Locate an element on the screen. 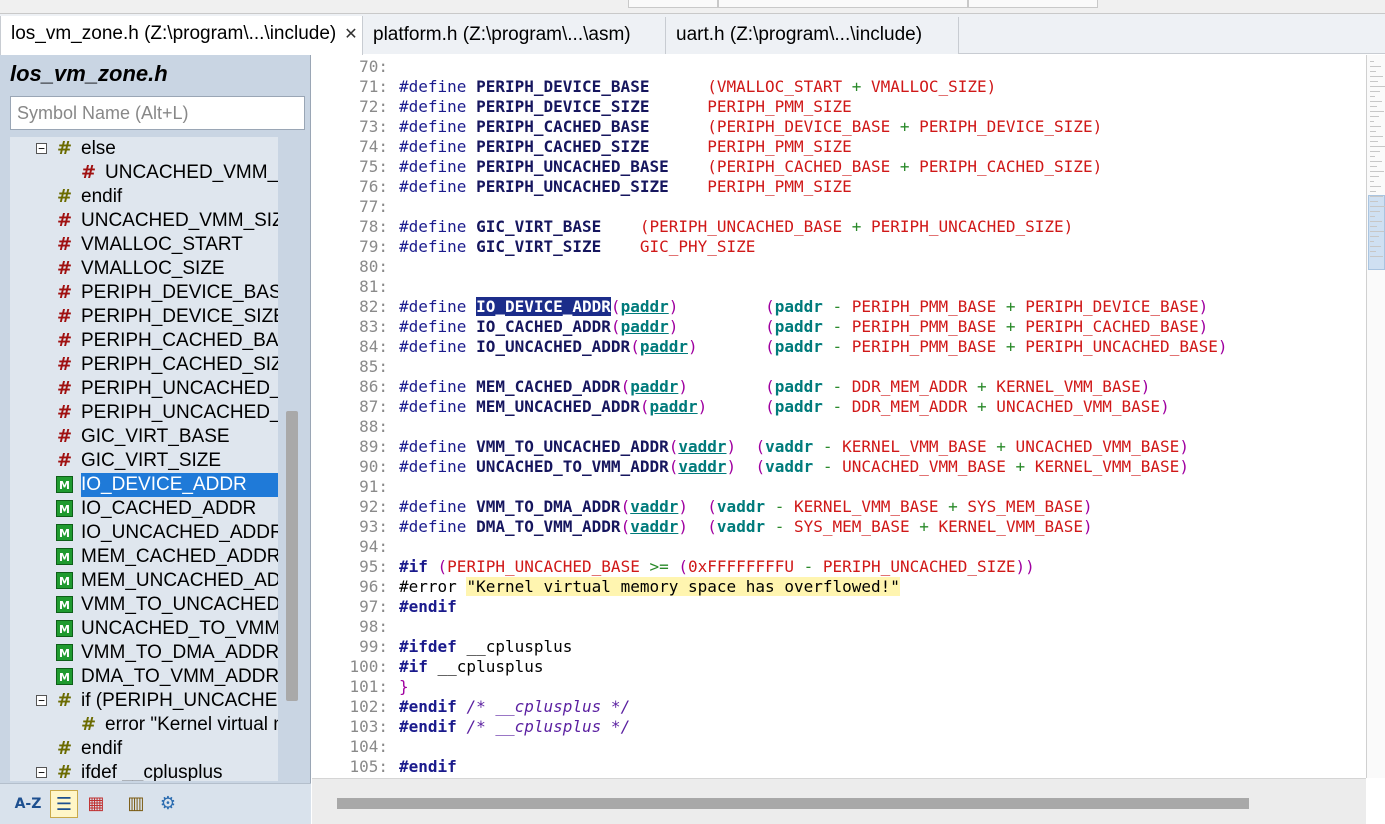 Image resolution: width=1385 pixels, height=824 pixels. symbol-item: M UNCACHED_TO_VMM_ADDR is located at coordinates (144, 629).